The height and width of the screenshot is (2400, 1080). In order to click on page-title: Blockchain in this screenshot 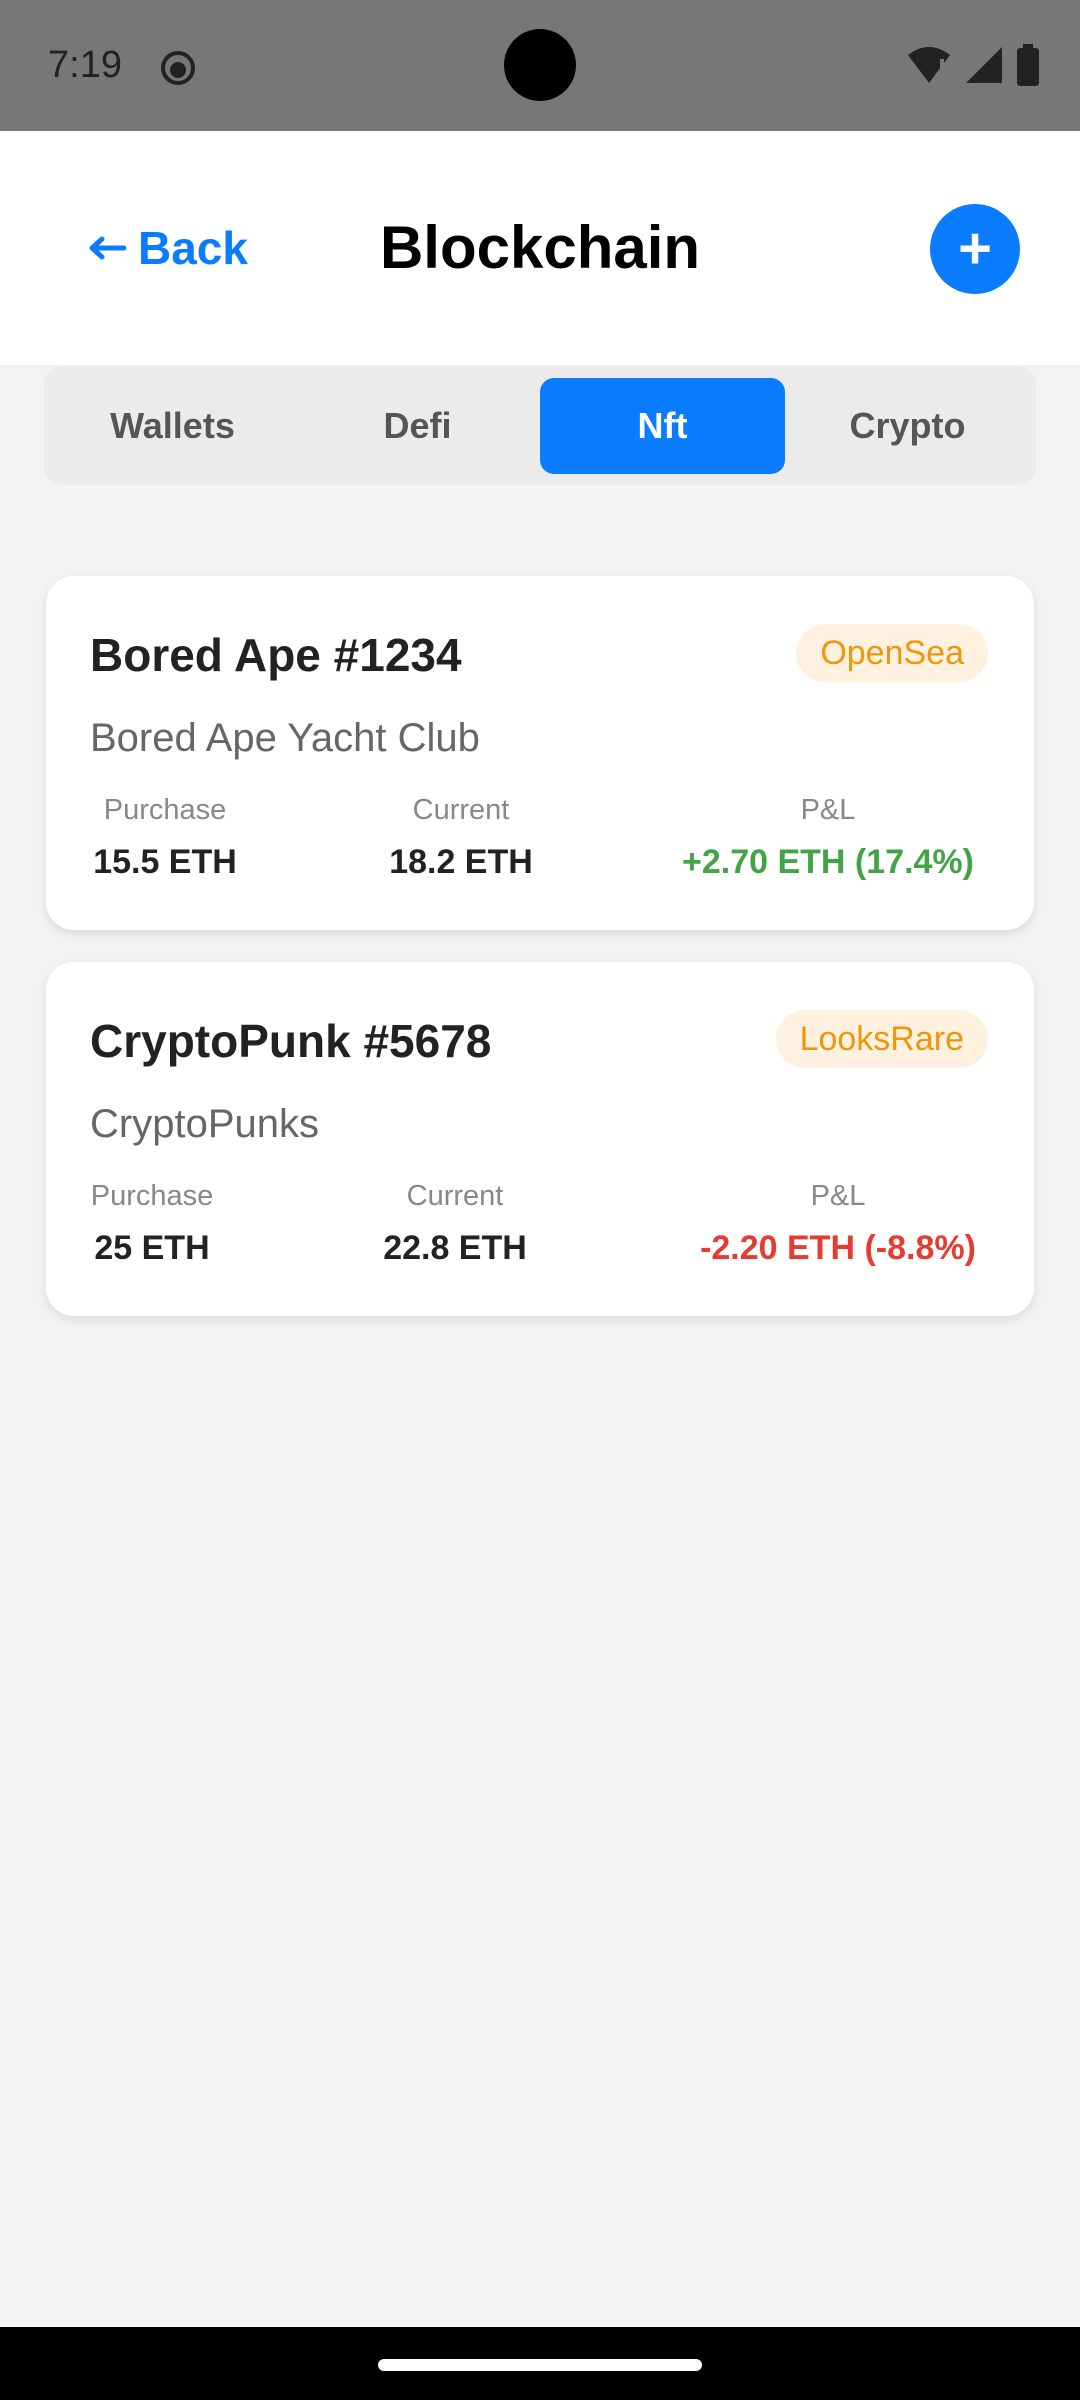, I will do `click(540, 247)`.